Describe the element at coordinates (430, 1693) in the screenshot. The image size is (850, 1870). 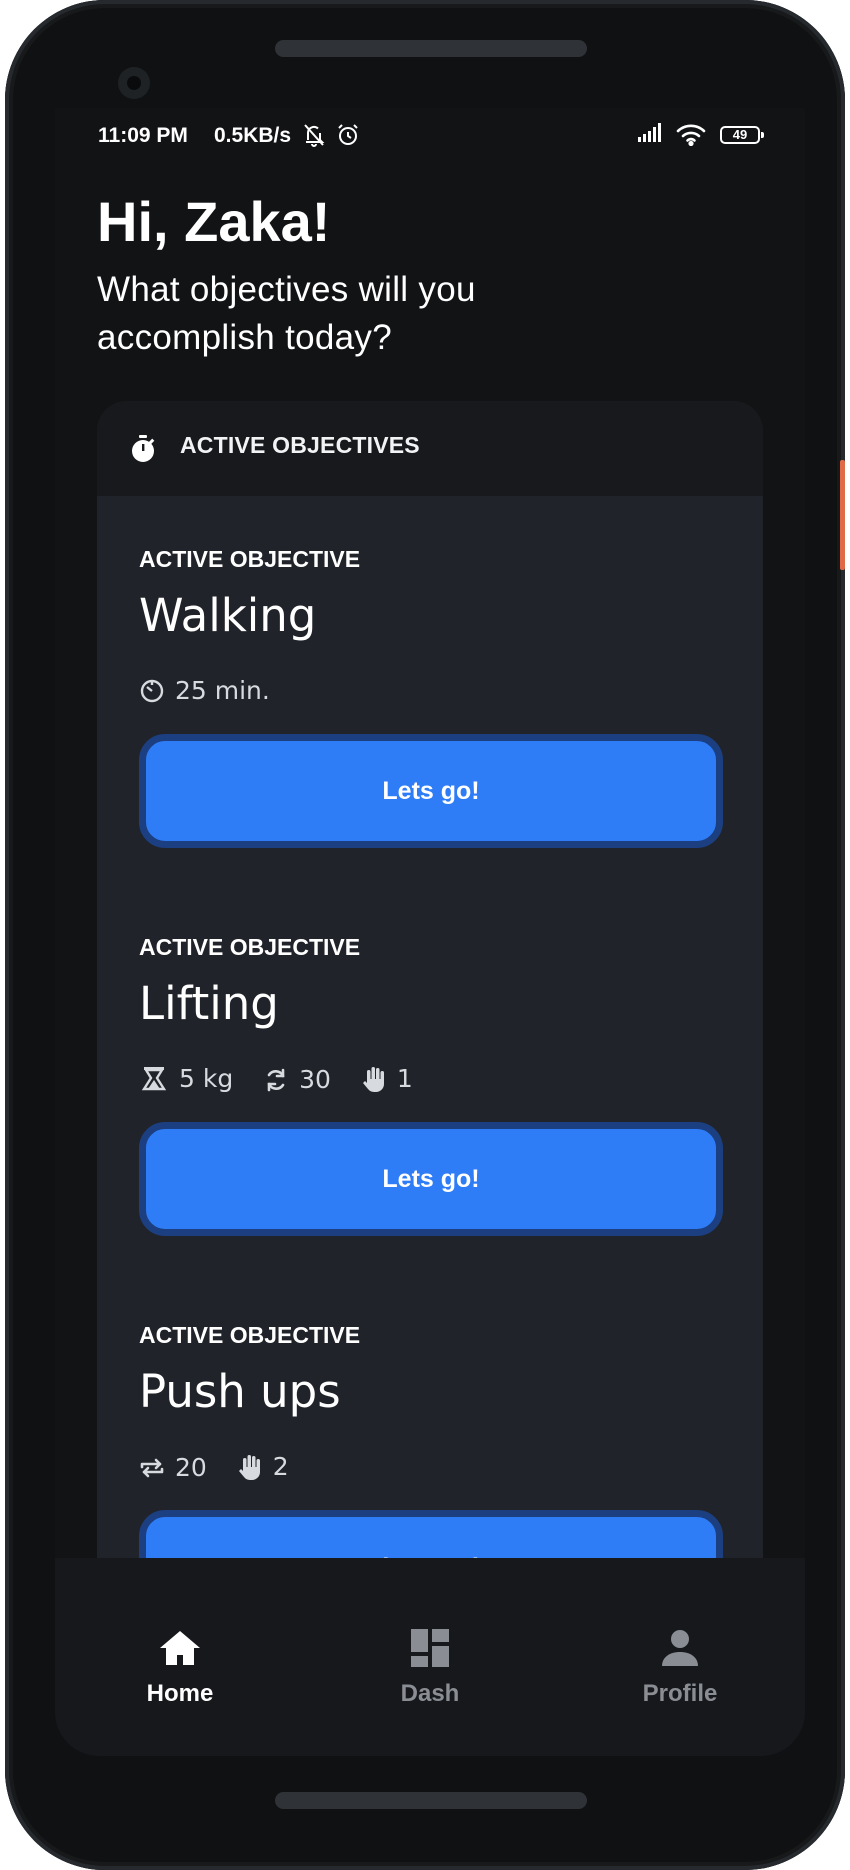
I see `nav-label: Dash` at that location.